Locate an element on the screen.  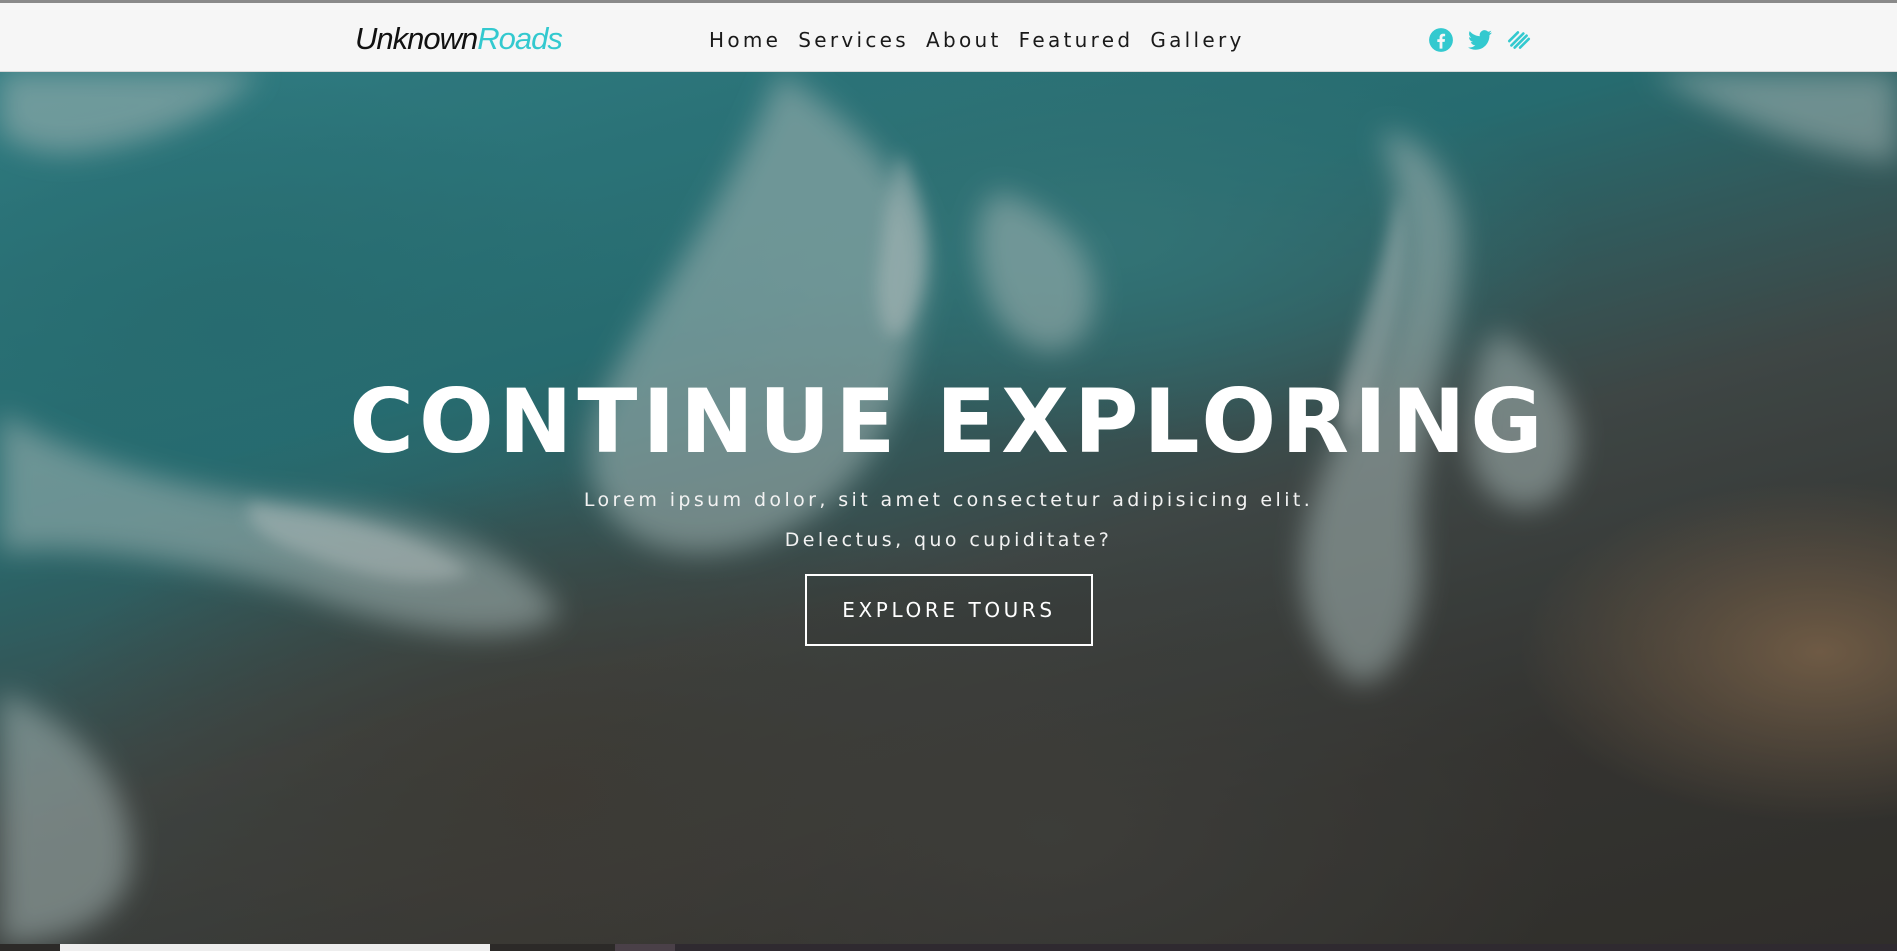
nav-link-services: Services is located at coordinates (853, 40).